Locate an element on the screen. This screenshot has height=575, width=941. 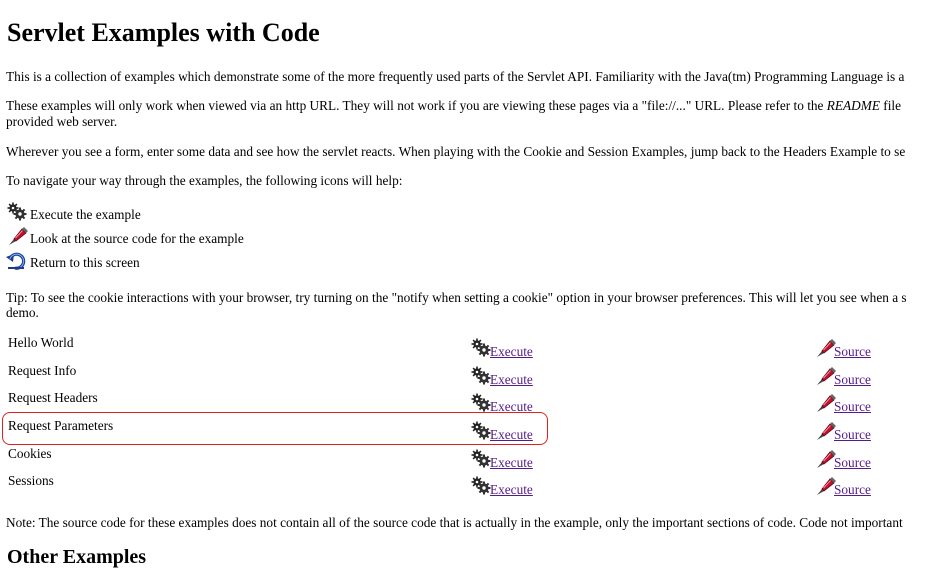
table-row: Request Info Execute Source is located at coordinates (473, 376).